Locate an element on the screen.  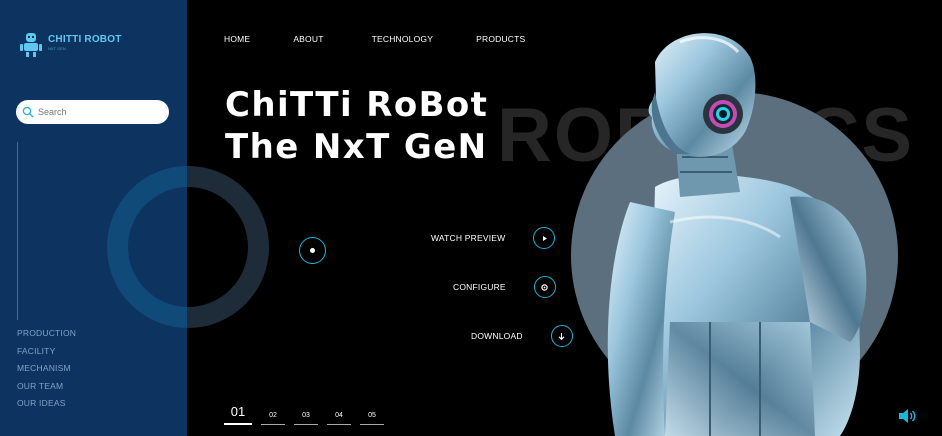
download-arrow-icon is located at coordinates (561, 336).